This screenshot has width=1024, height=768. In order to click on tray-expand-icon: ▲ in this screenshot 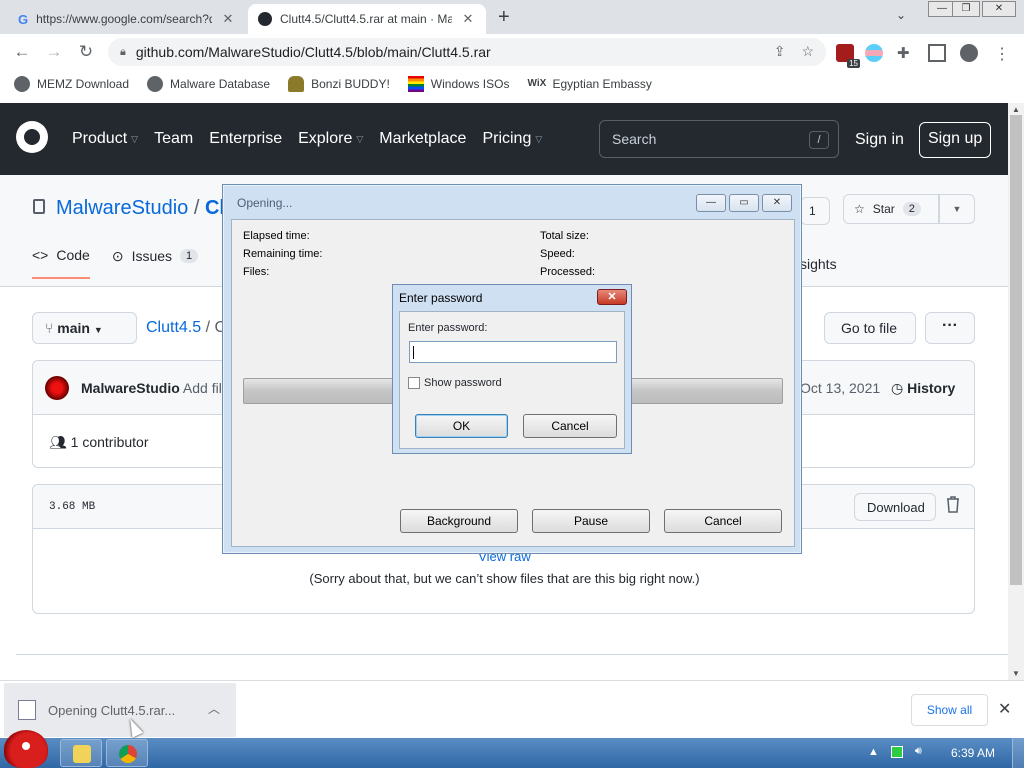, I will do `click(873, 752)`.